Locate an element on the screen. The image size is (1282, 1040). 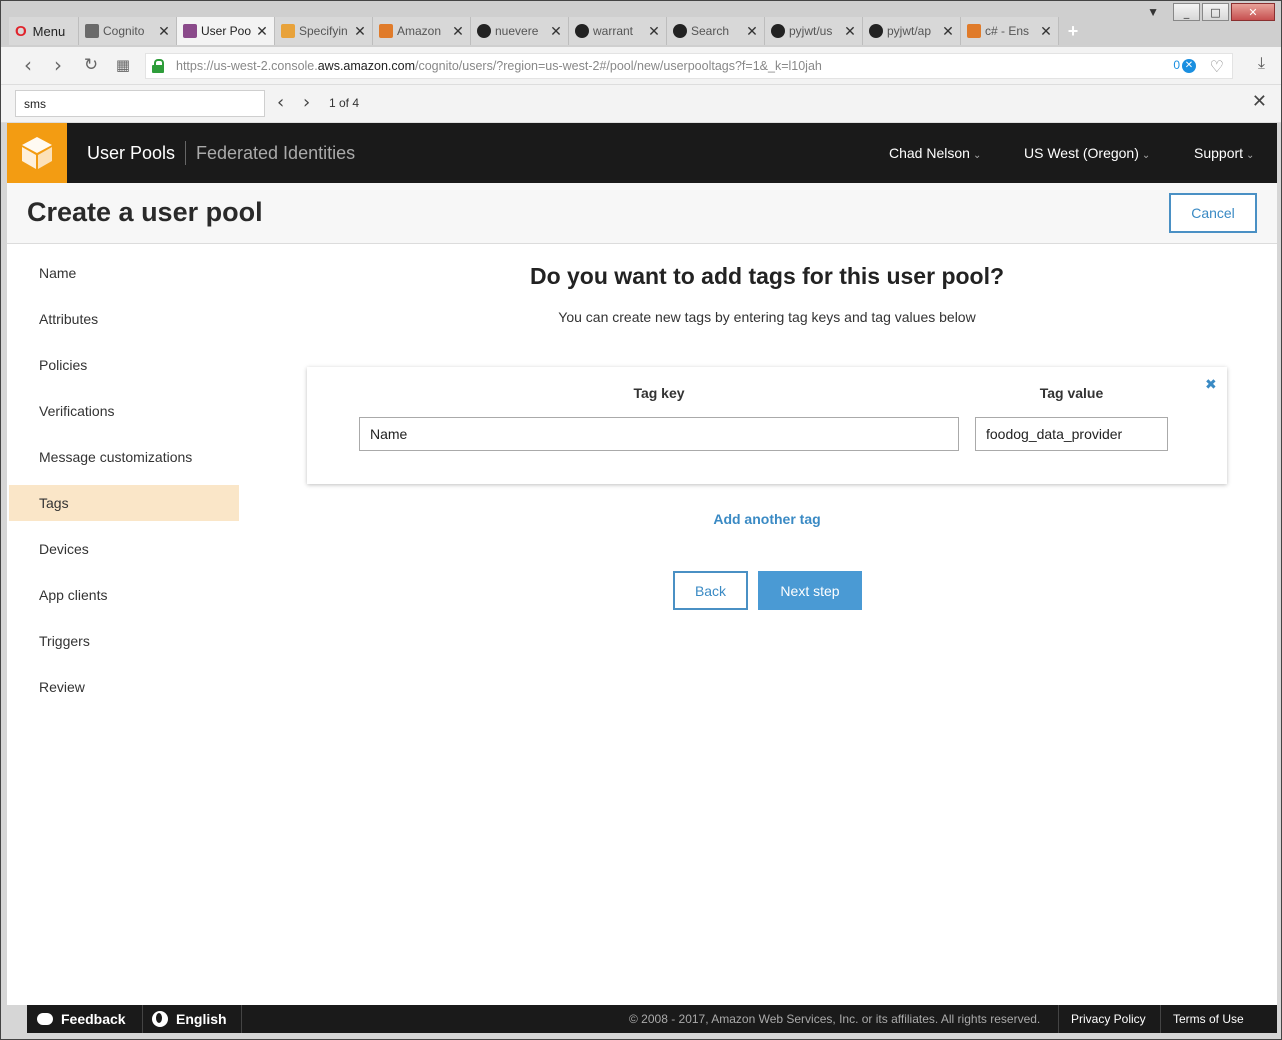
tab-specifying: Specifyin ✕ is located at coordinates (324, 31).